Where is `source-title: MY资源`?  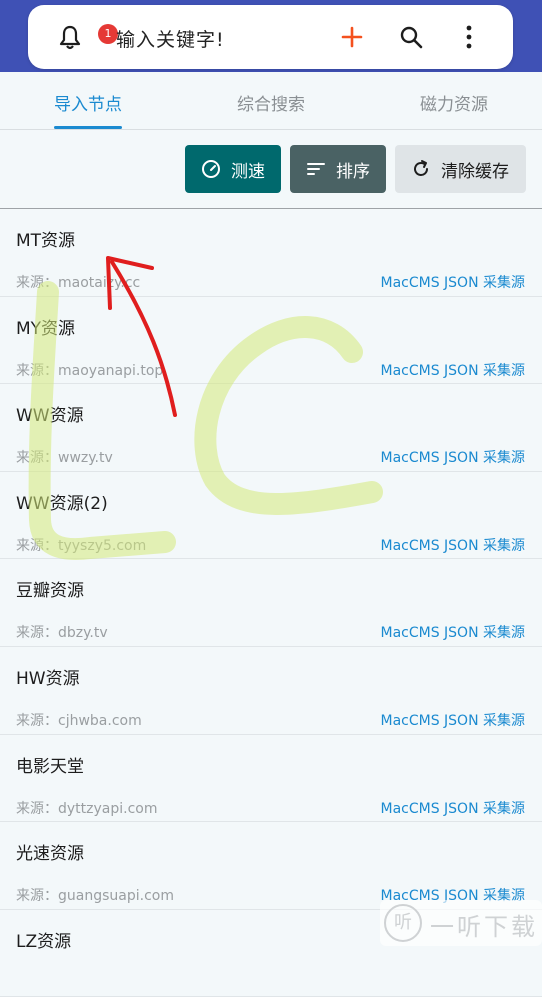 source-title: MY资源 is located at coordinates (46, 328).